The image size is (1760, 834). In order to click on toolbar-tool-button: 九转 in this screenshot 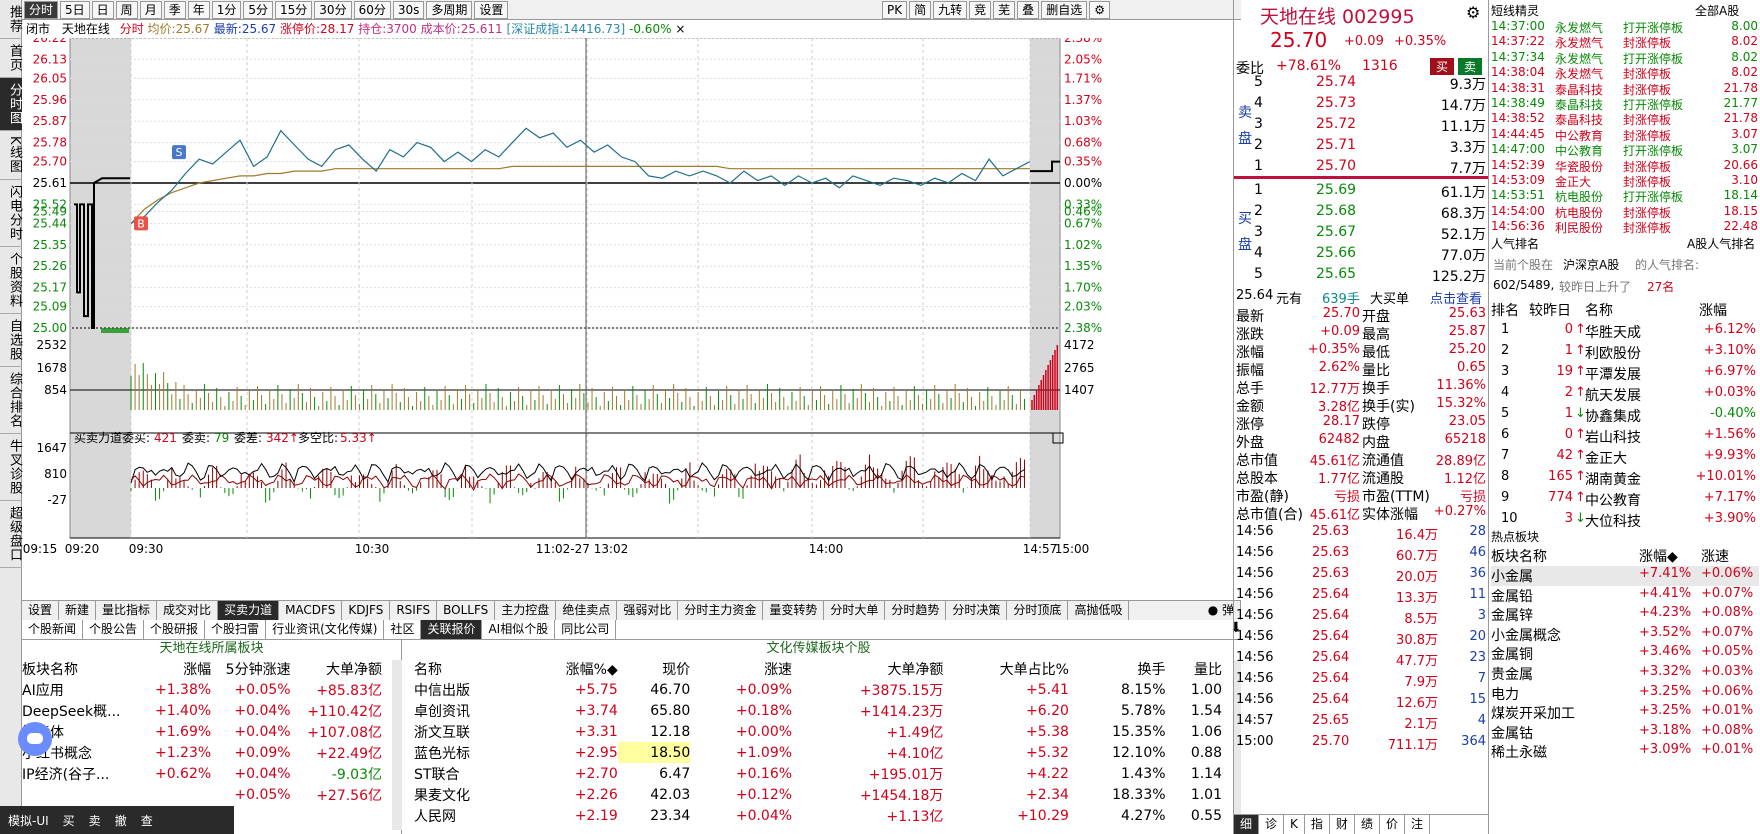, I will do `click(950, 10)`.